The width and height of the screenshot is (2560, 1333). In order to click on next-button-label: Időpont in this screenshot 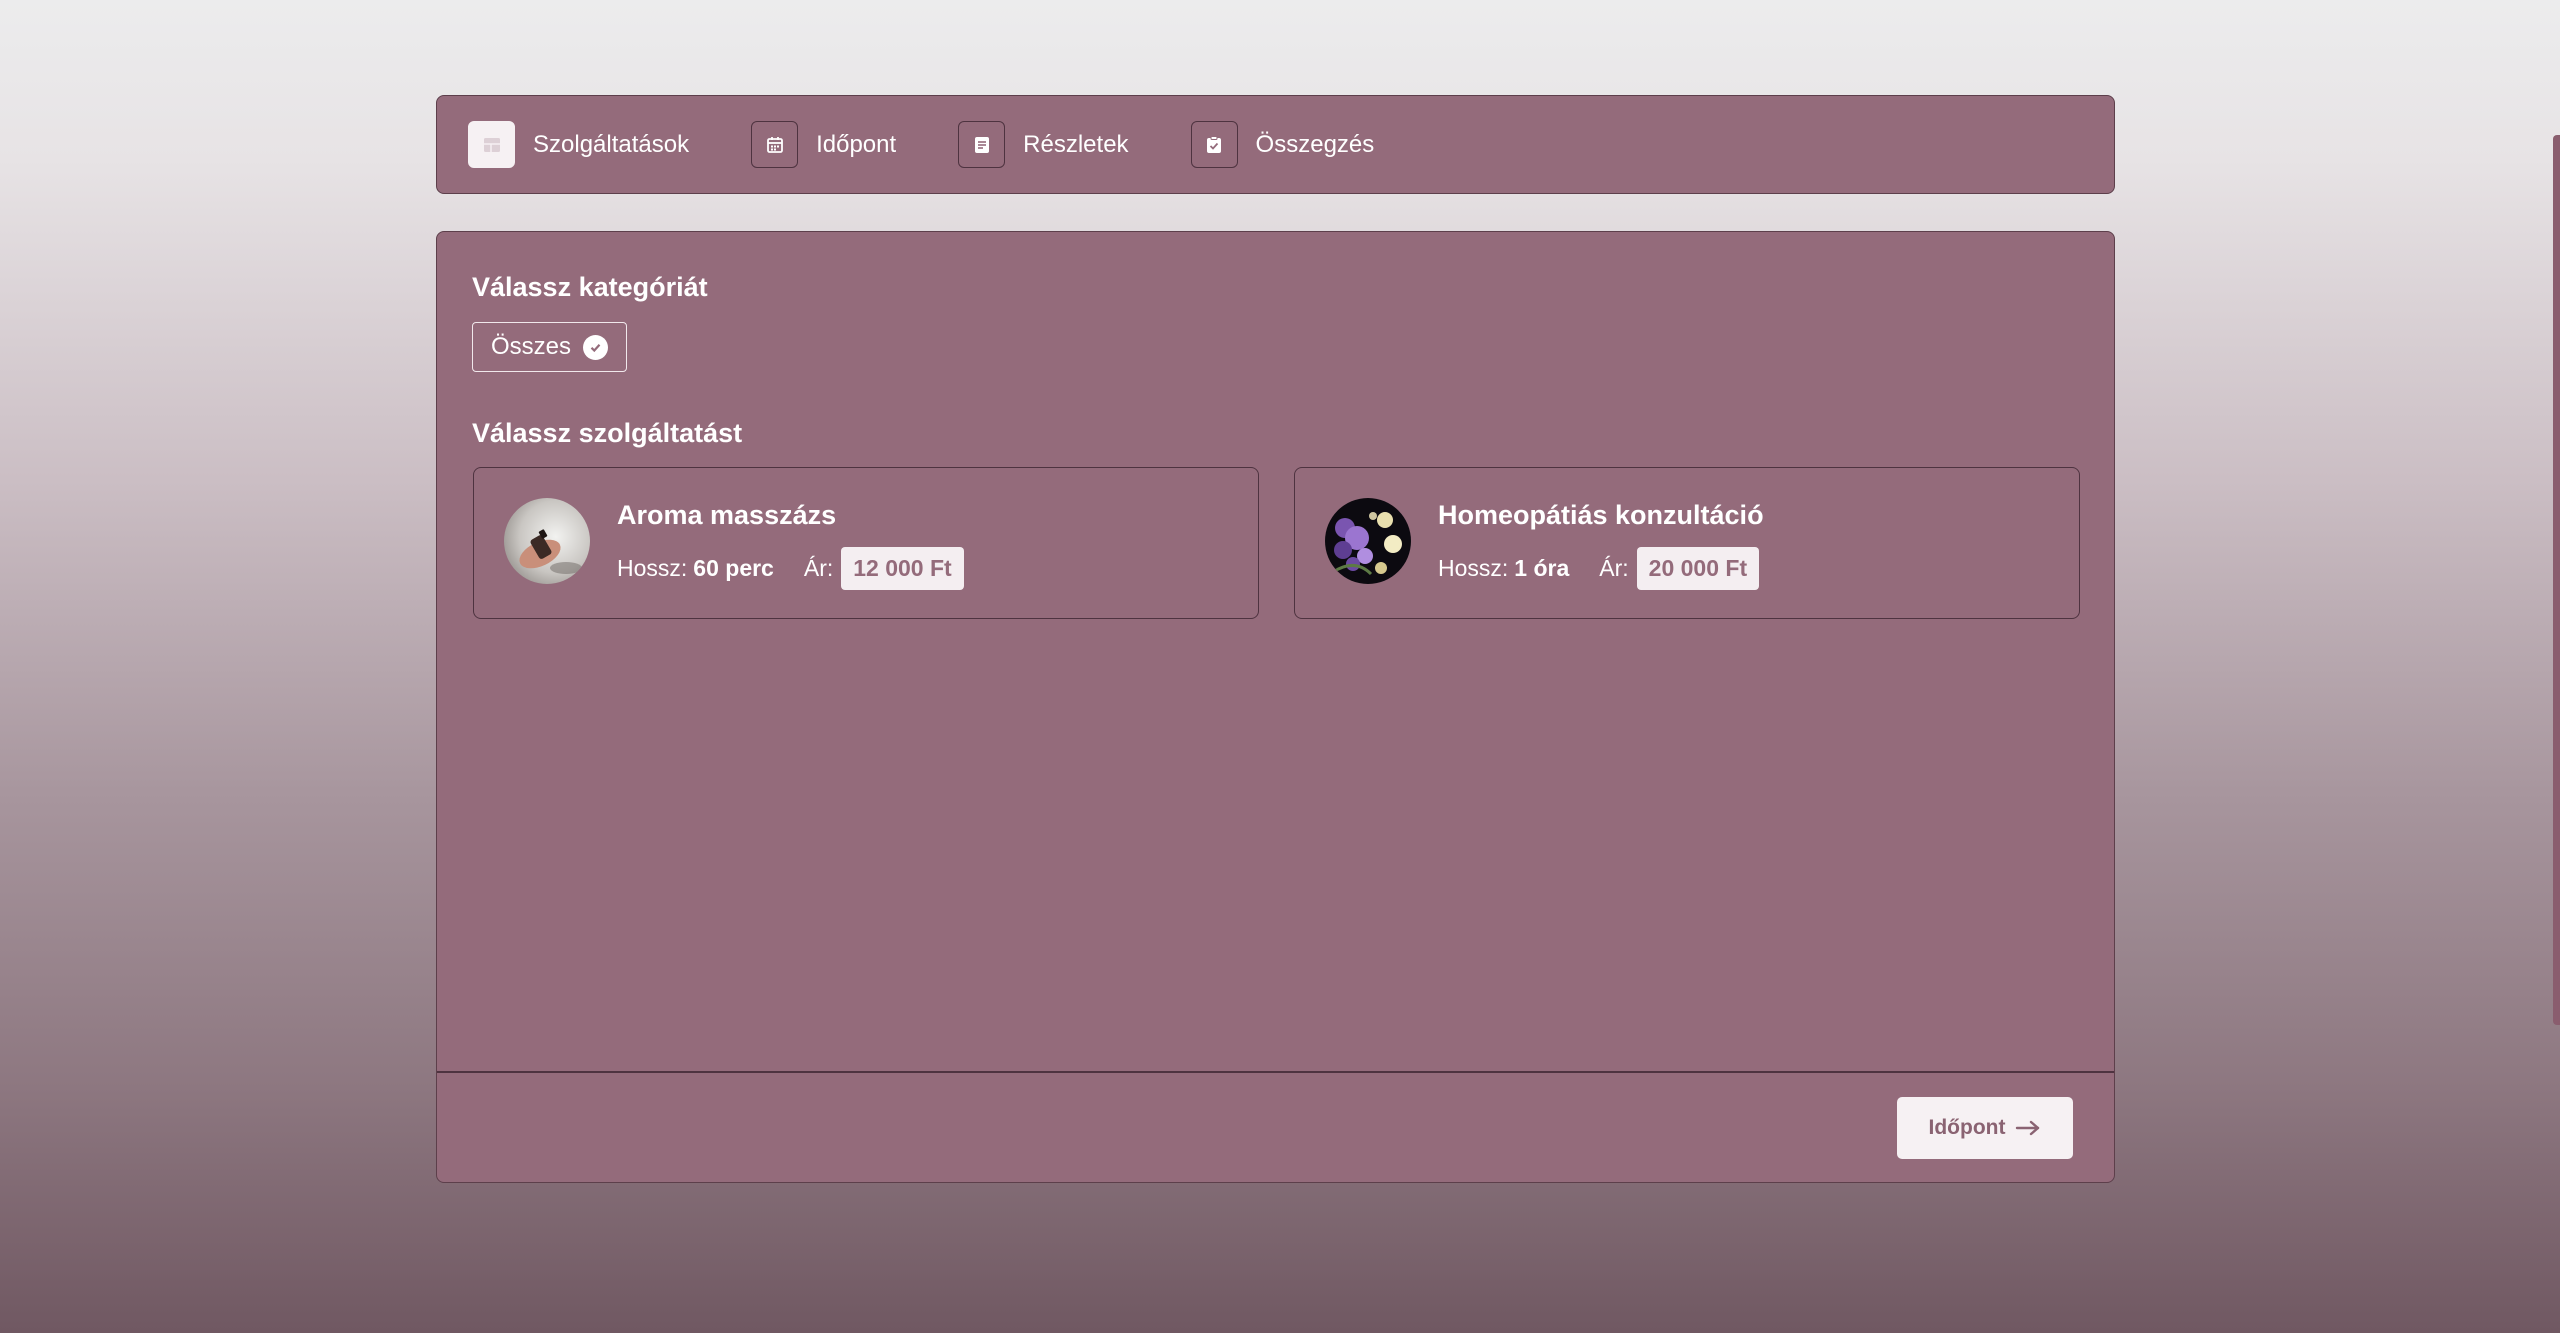, I will do `click(1967, 1127)`.